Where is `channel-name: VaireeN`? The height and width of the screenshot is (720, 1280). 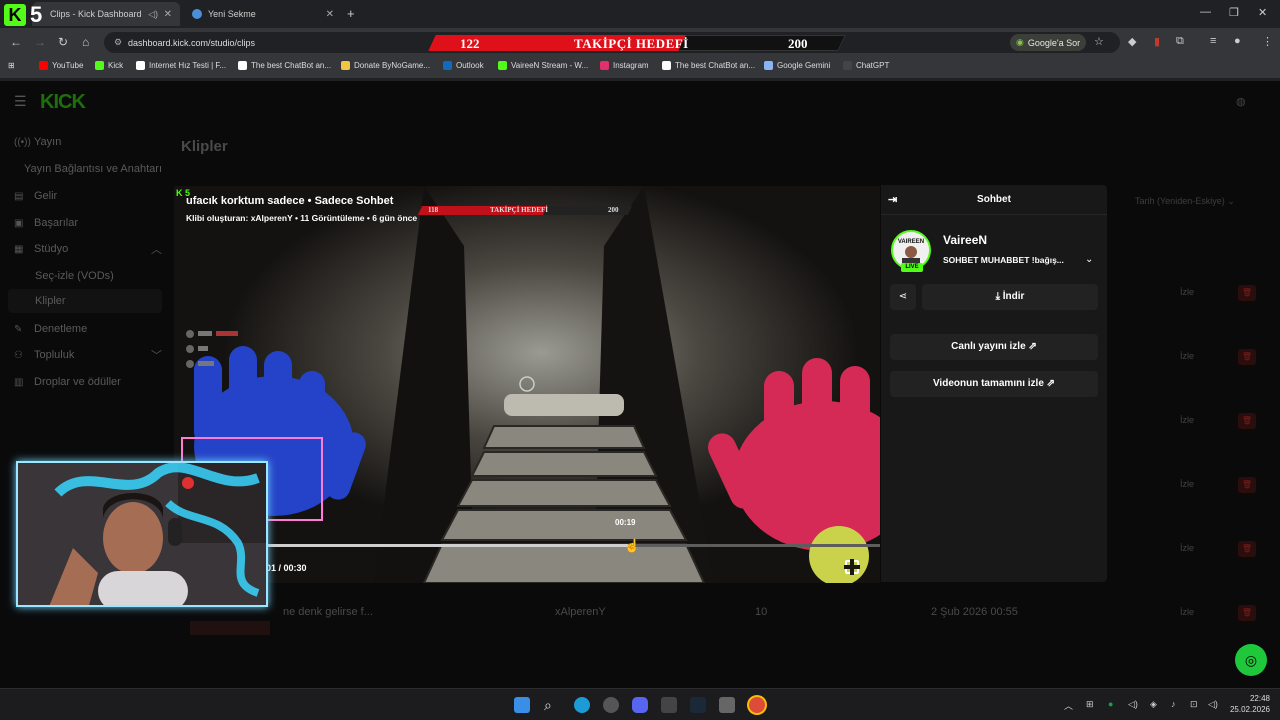 channel-name: VaireeN is located at coordinates (965, 240).